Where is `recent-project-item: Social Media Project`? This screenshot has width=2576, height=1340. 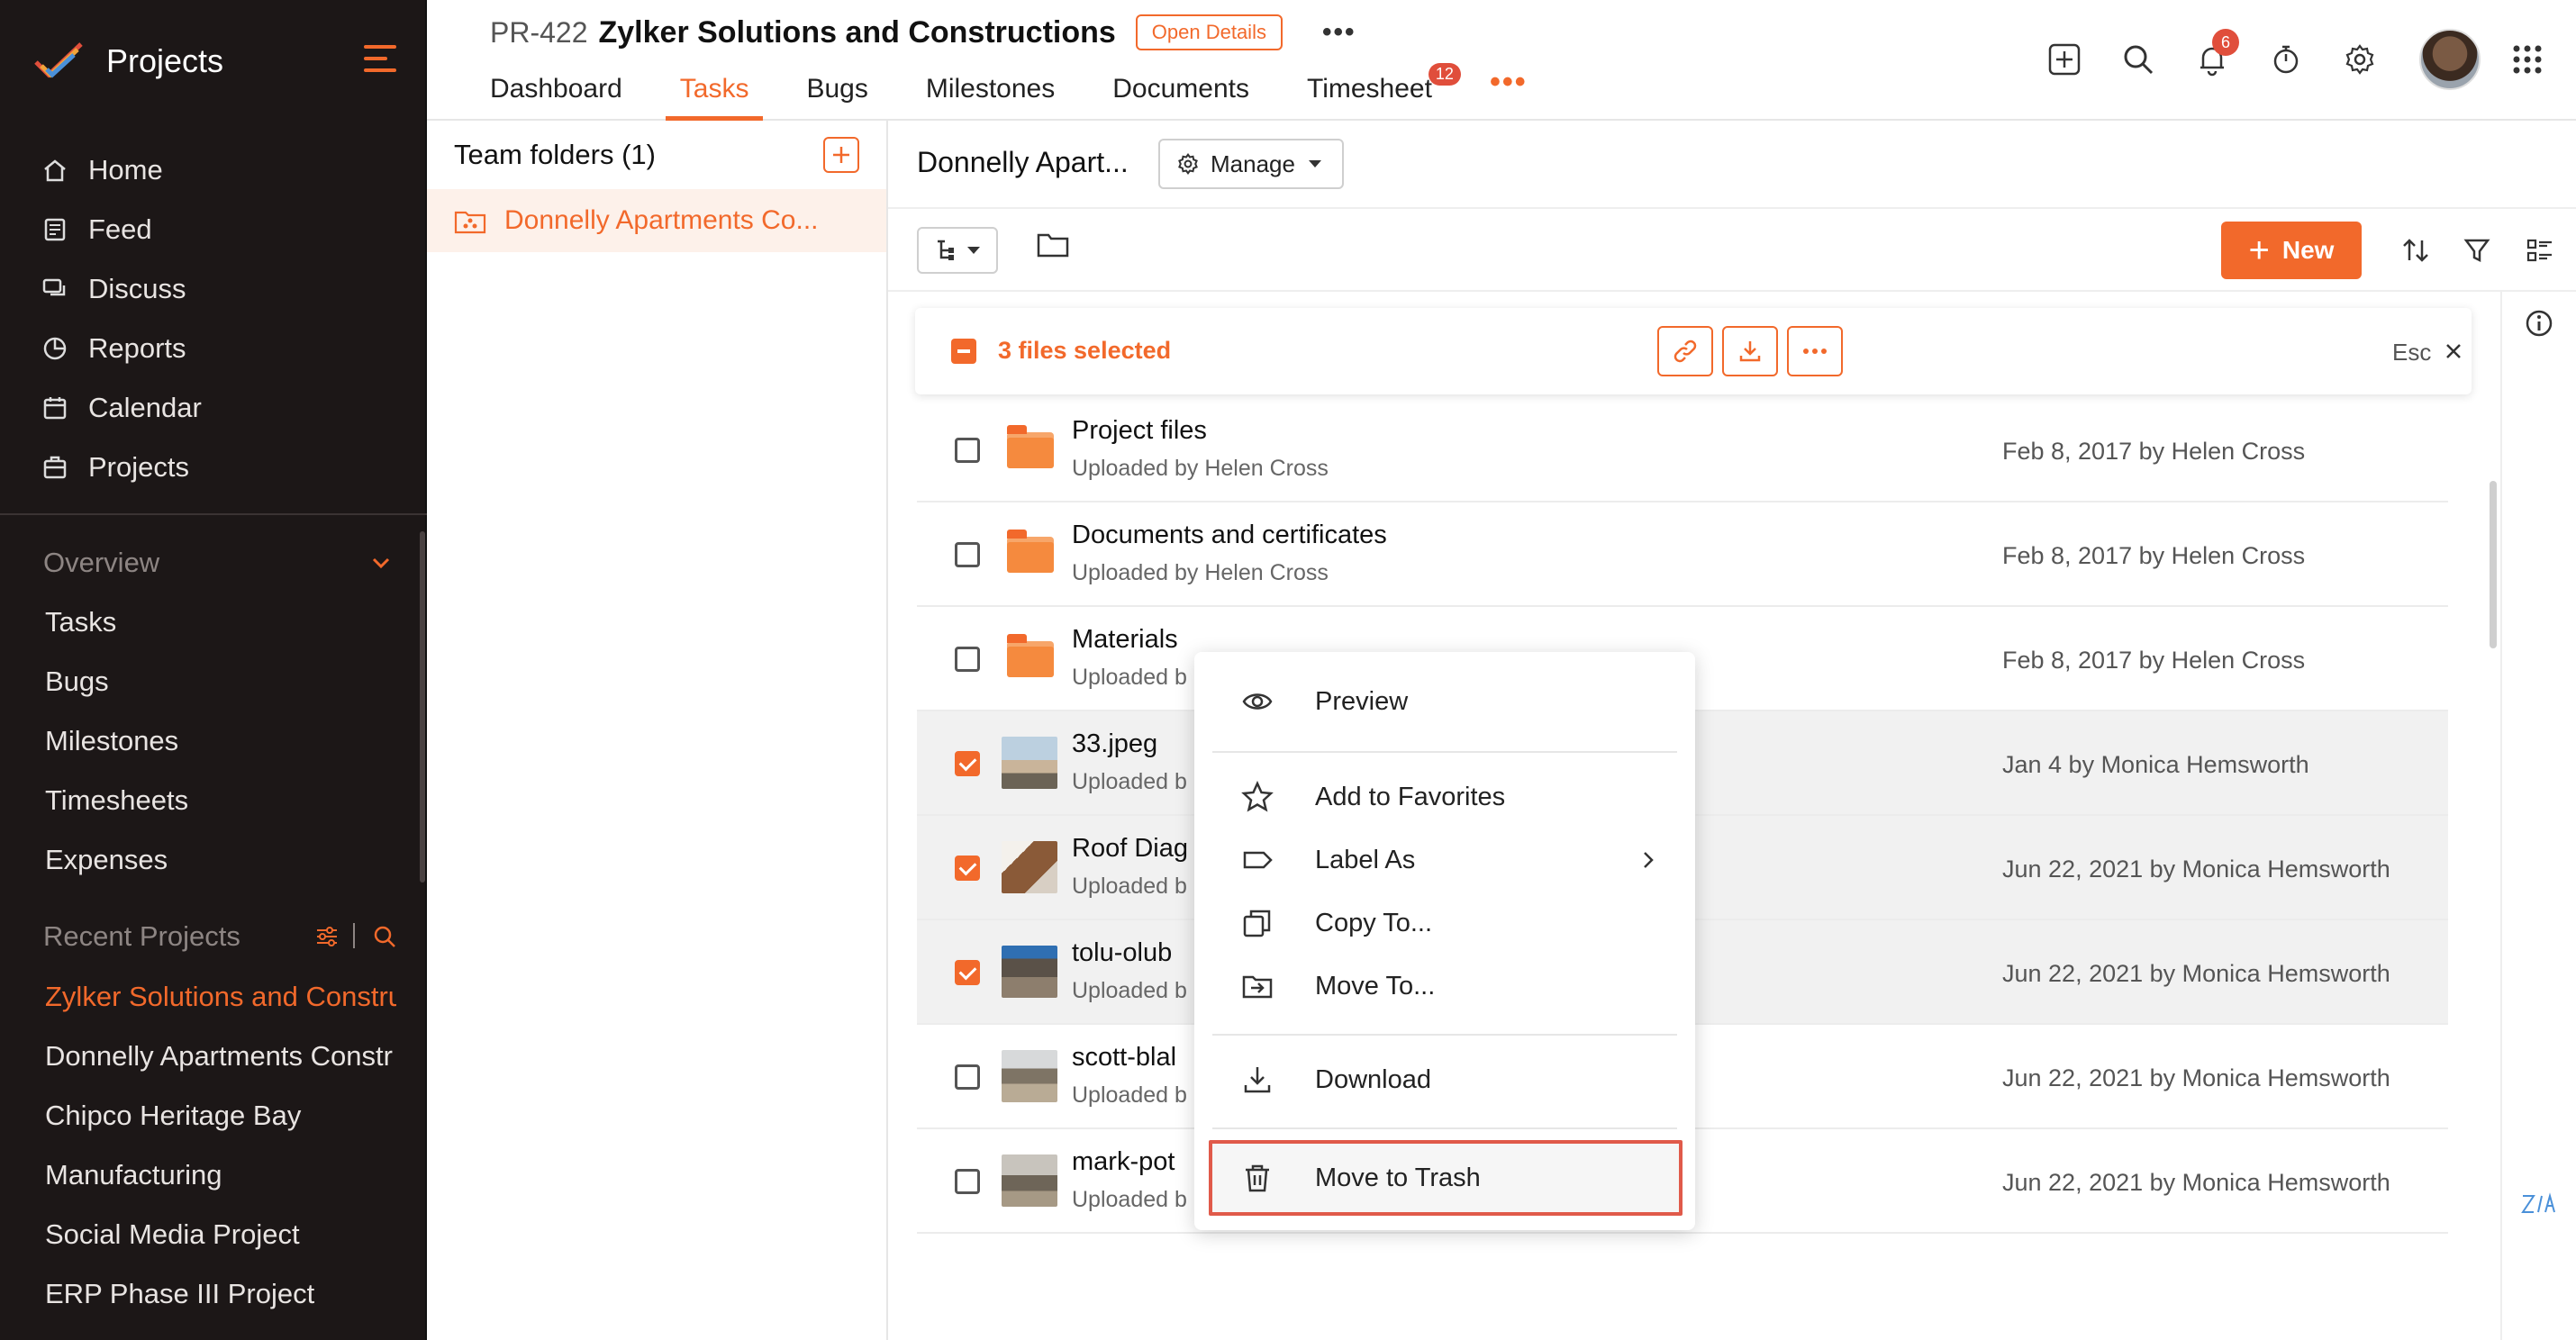
recent-project-item: Social Media Project is located at coordinates (198, 1234).